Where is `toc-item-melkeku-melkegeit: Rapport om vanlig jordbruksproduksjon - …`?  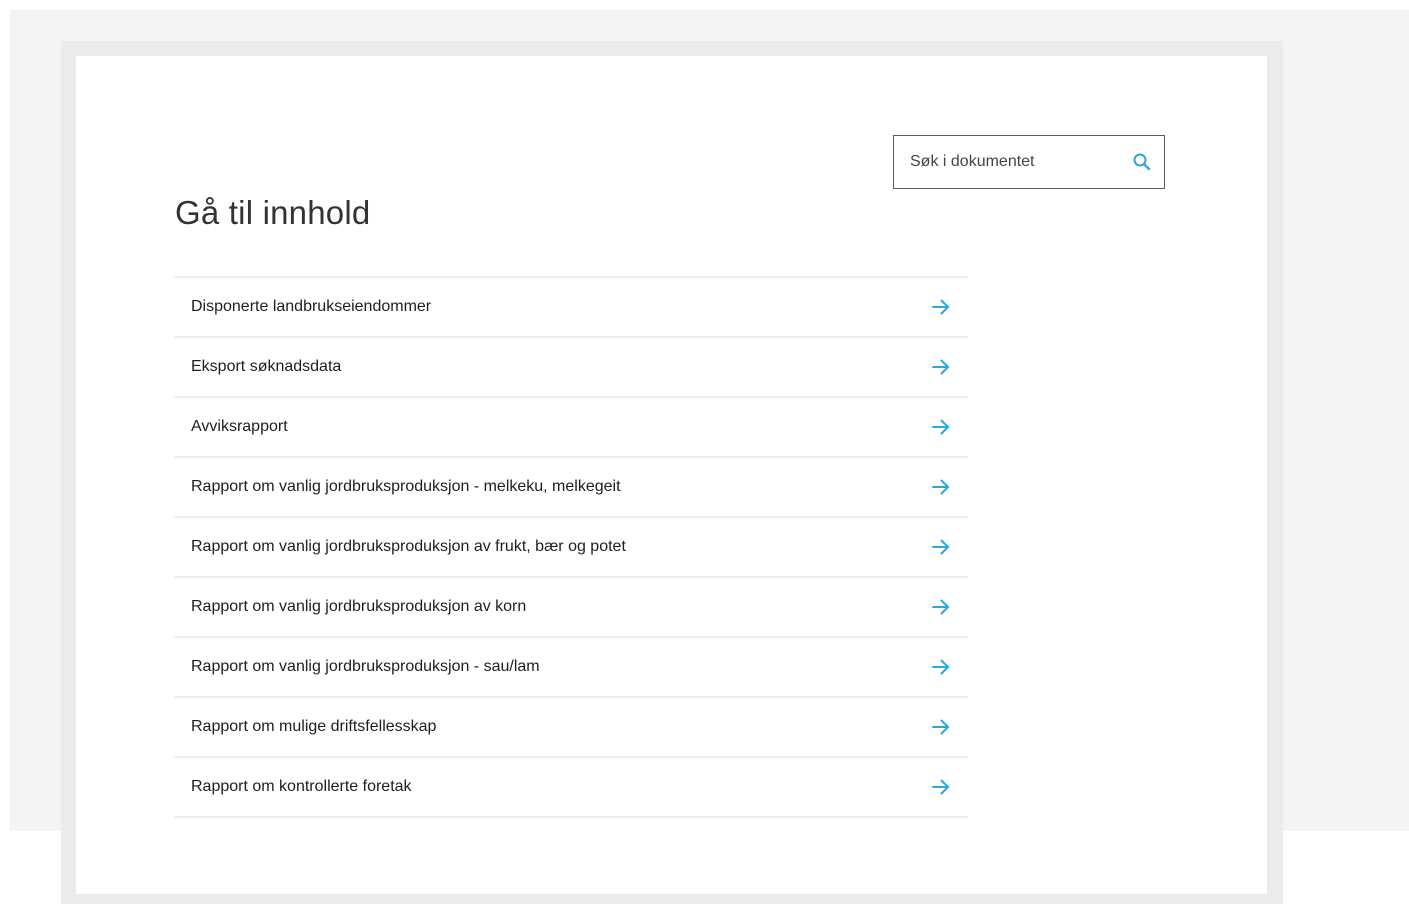
toc-item-melkeku-melkegeit: Rapport om vanlig jordbruksproduksjon - … is located at coordinates (571, 488).